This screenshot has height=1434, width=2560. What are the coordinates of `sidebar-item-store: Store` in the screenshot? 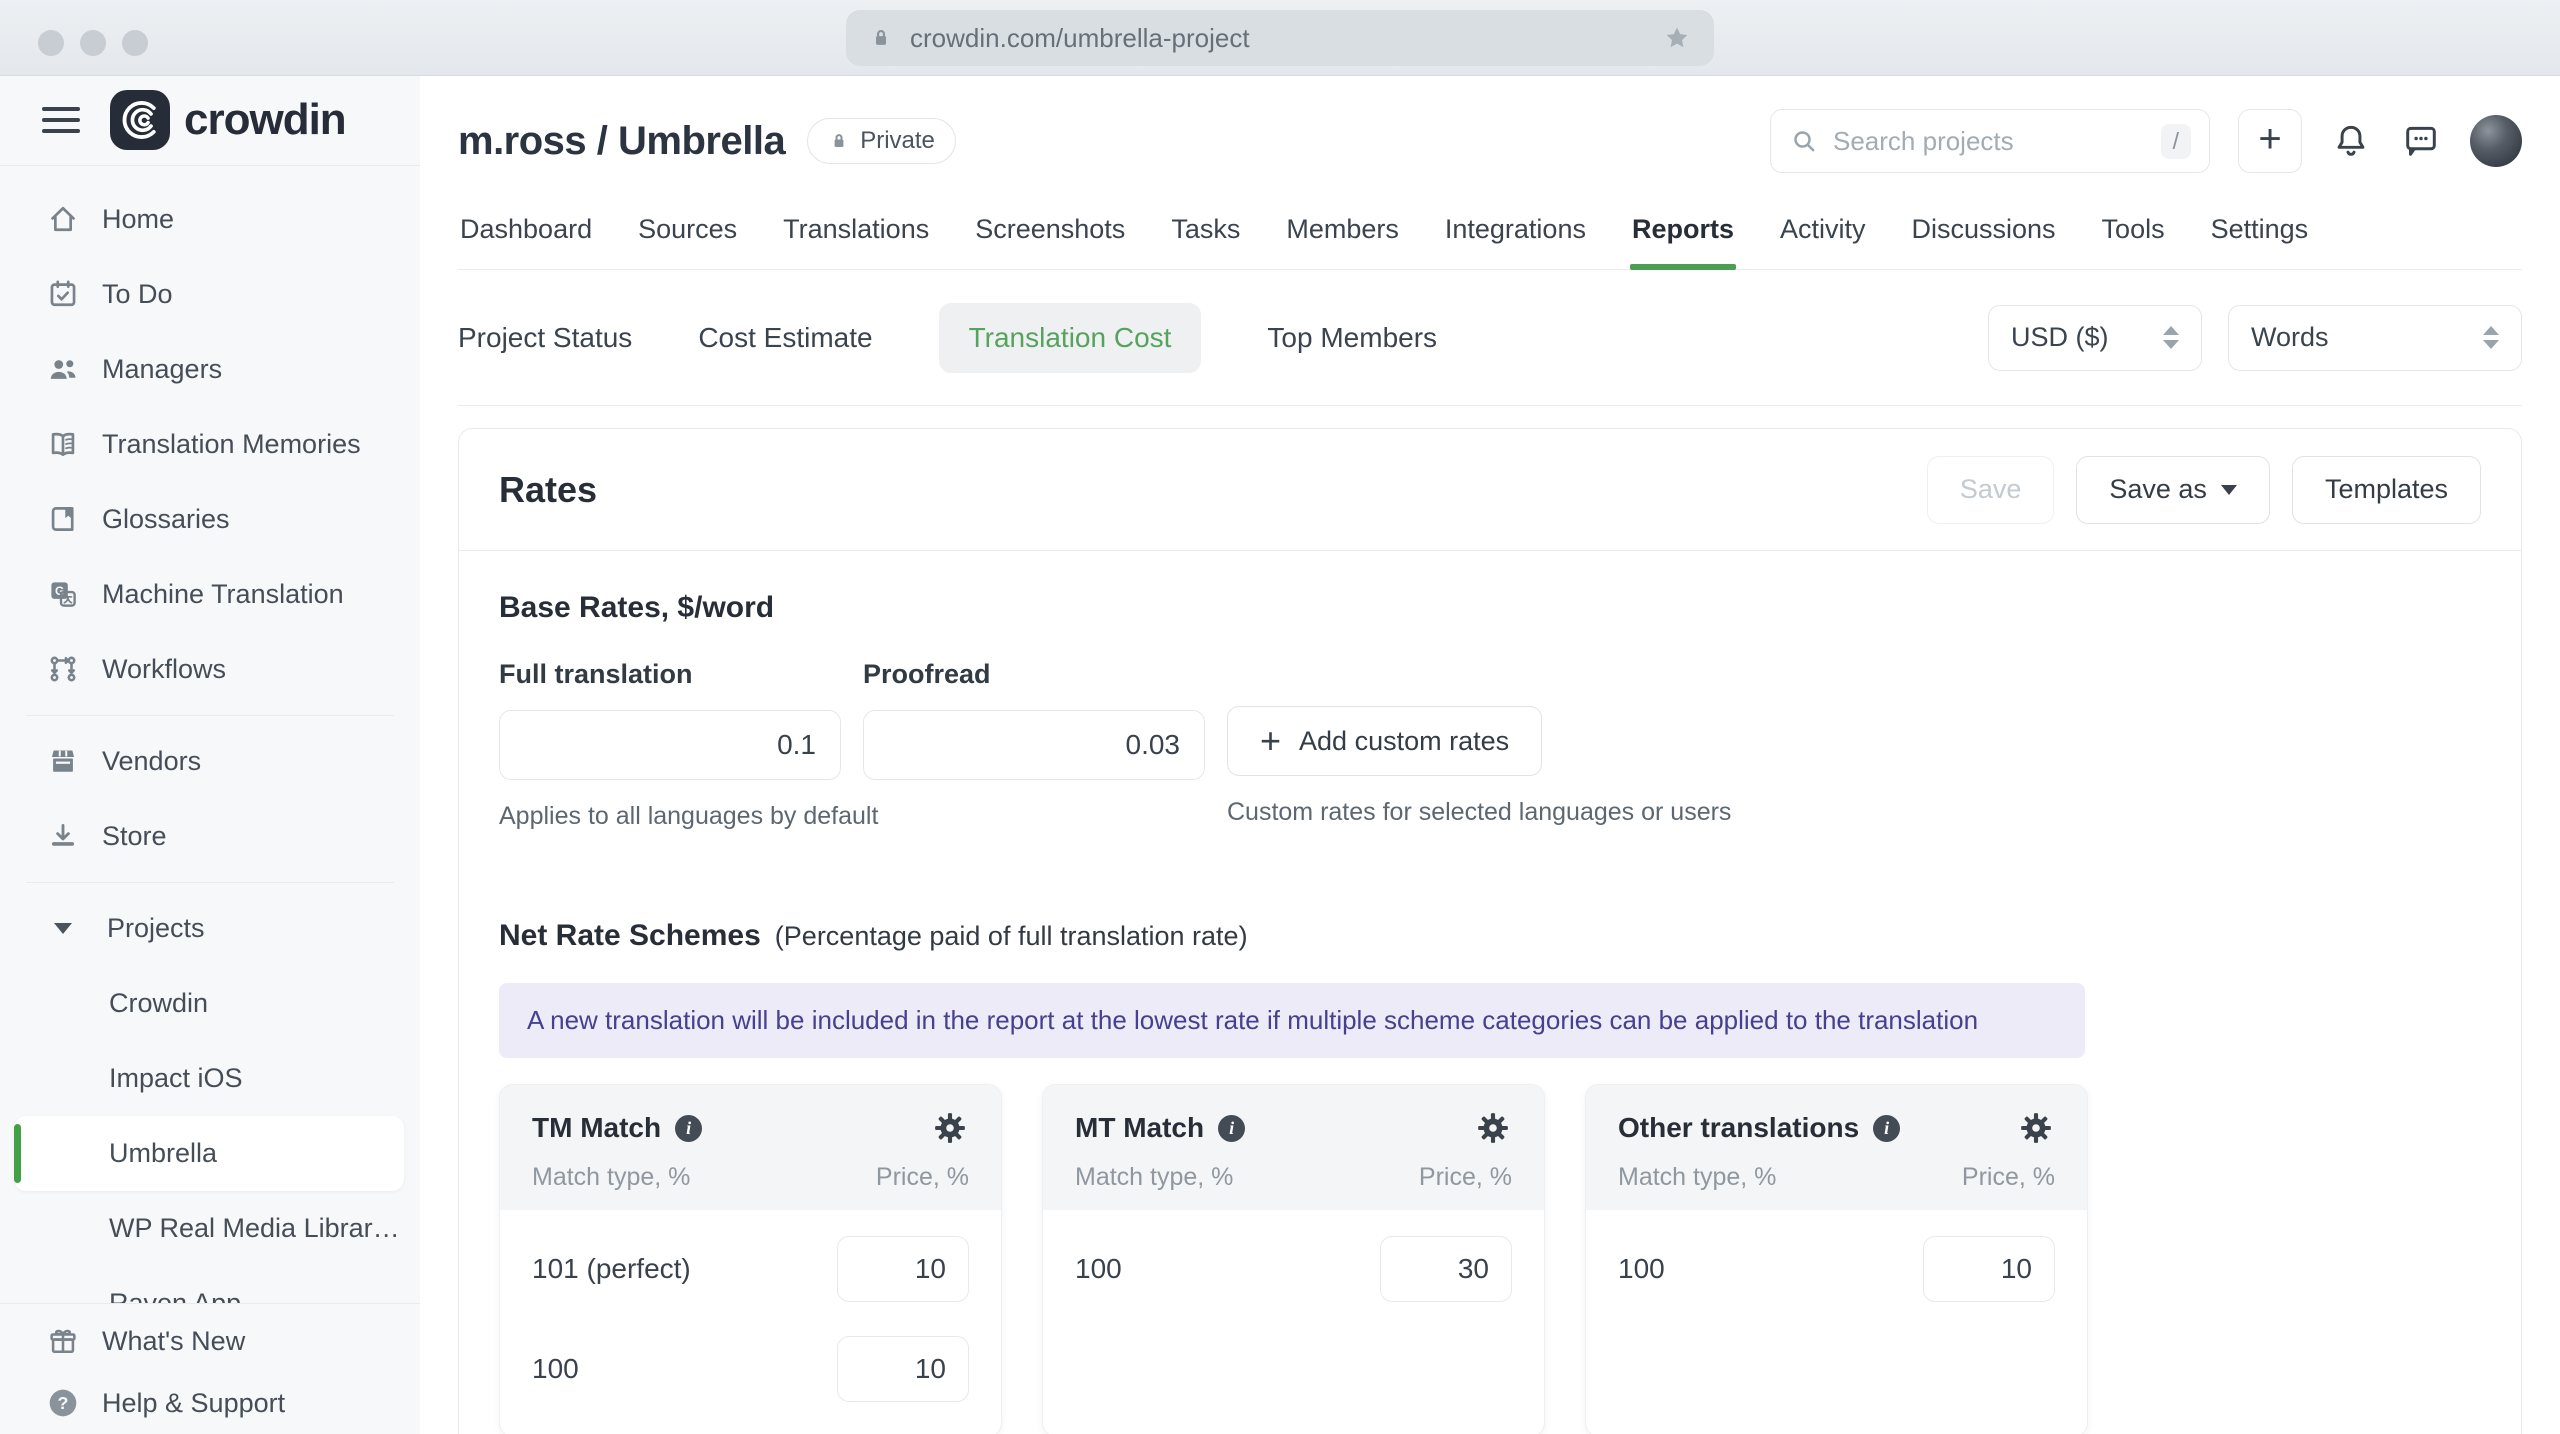 It's located at (210, 836).